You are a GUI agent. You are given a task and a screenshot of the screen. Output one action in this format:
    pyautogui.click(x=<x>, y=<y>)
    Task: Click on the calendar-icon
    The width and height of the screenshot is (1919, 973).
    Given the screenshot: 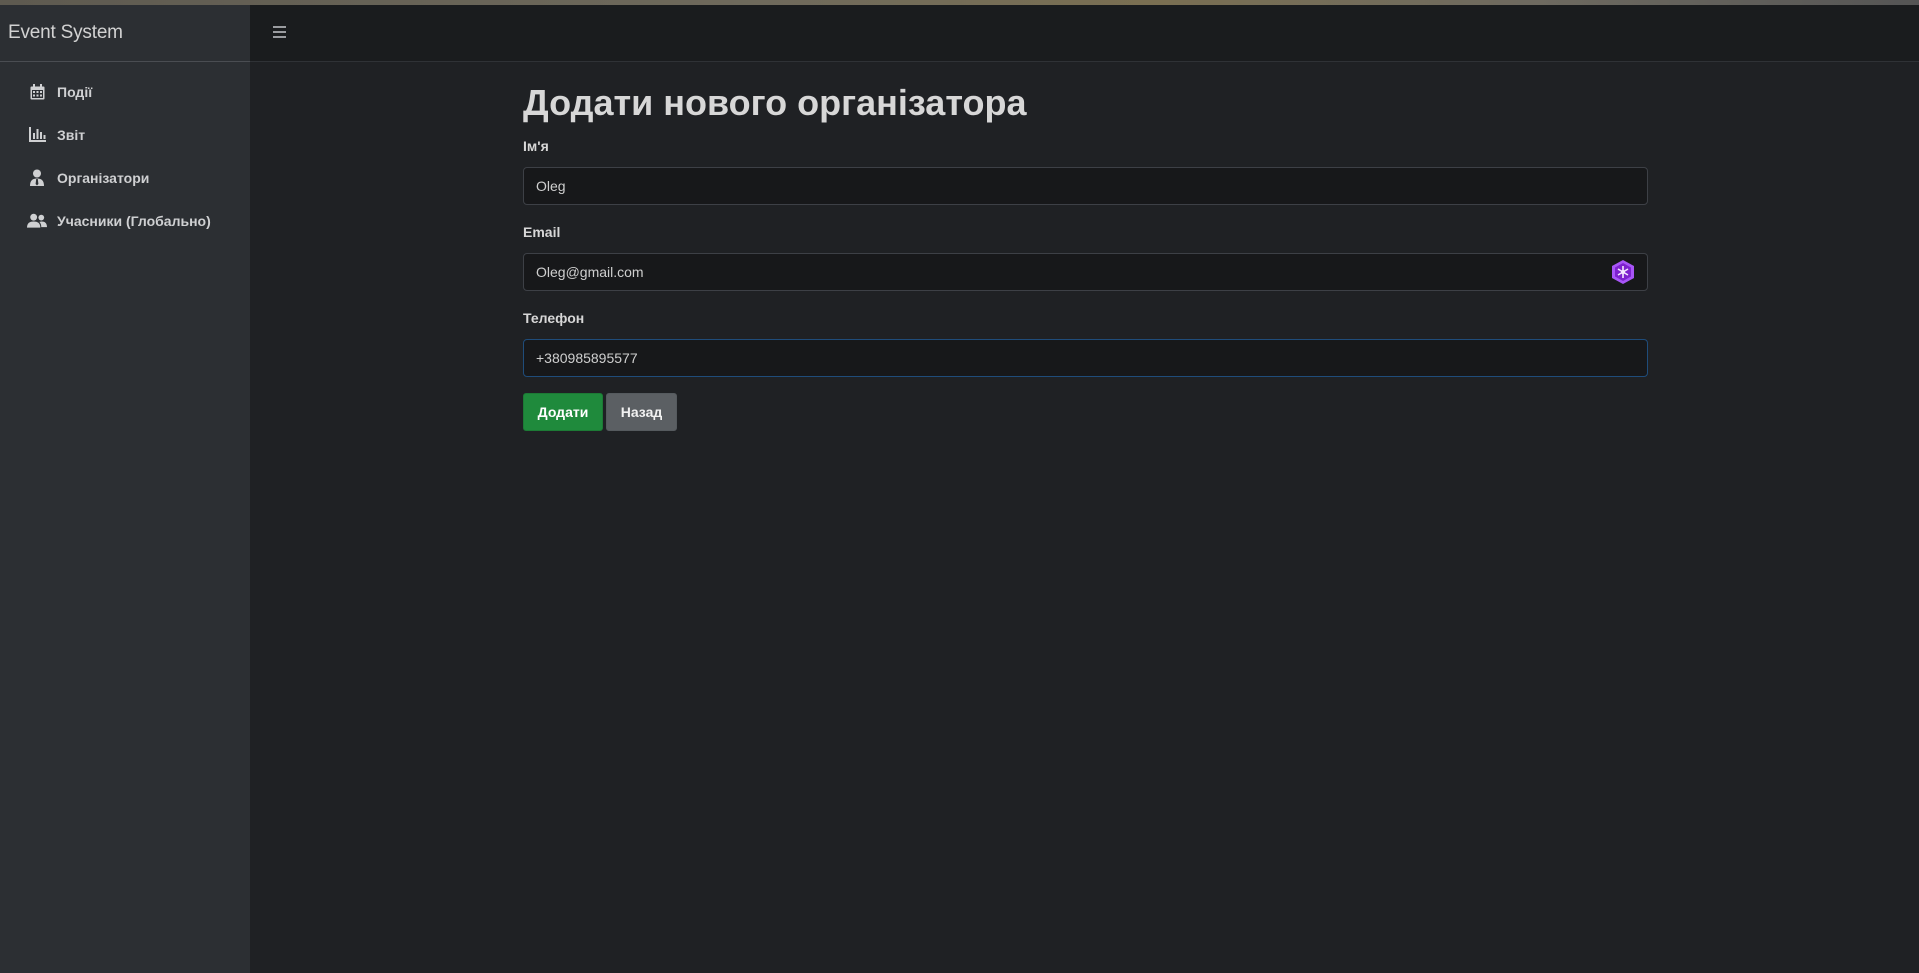 What is the action you would take?
    pyautogui.click(x=37, y=92)
    